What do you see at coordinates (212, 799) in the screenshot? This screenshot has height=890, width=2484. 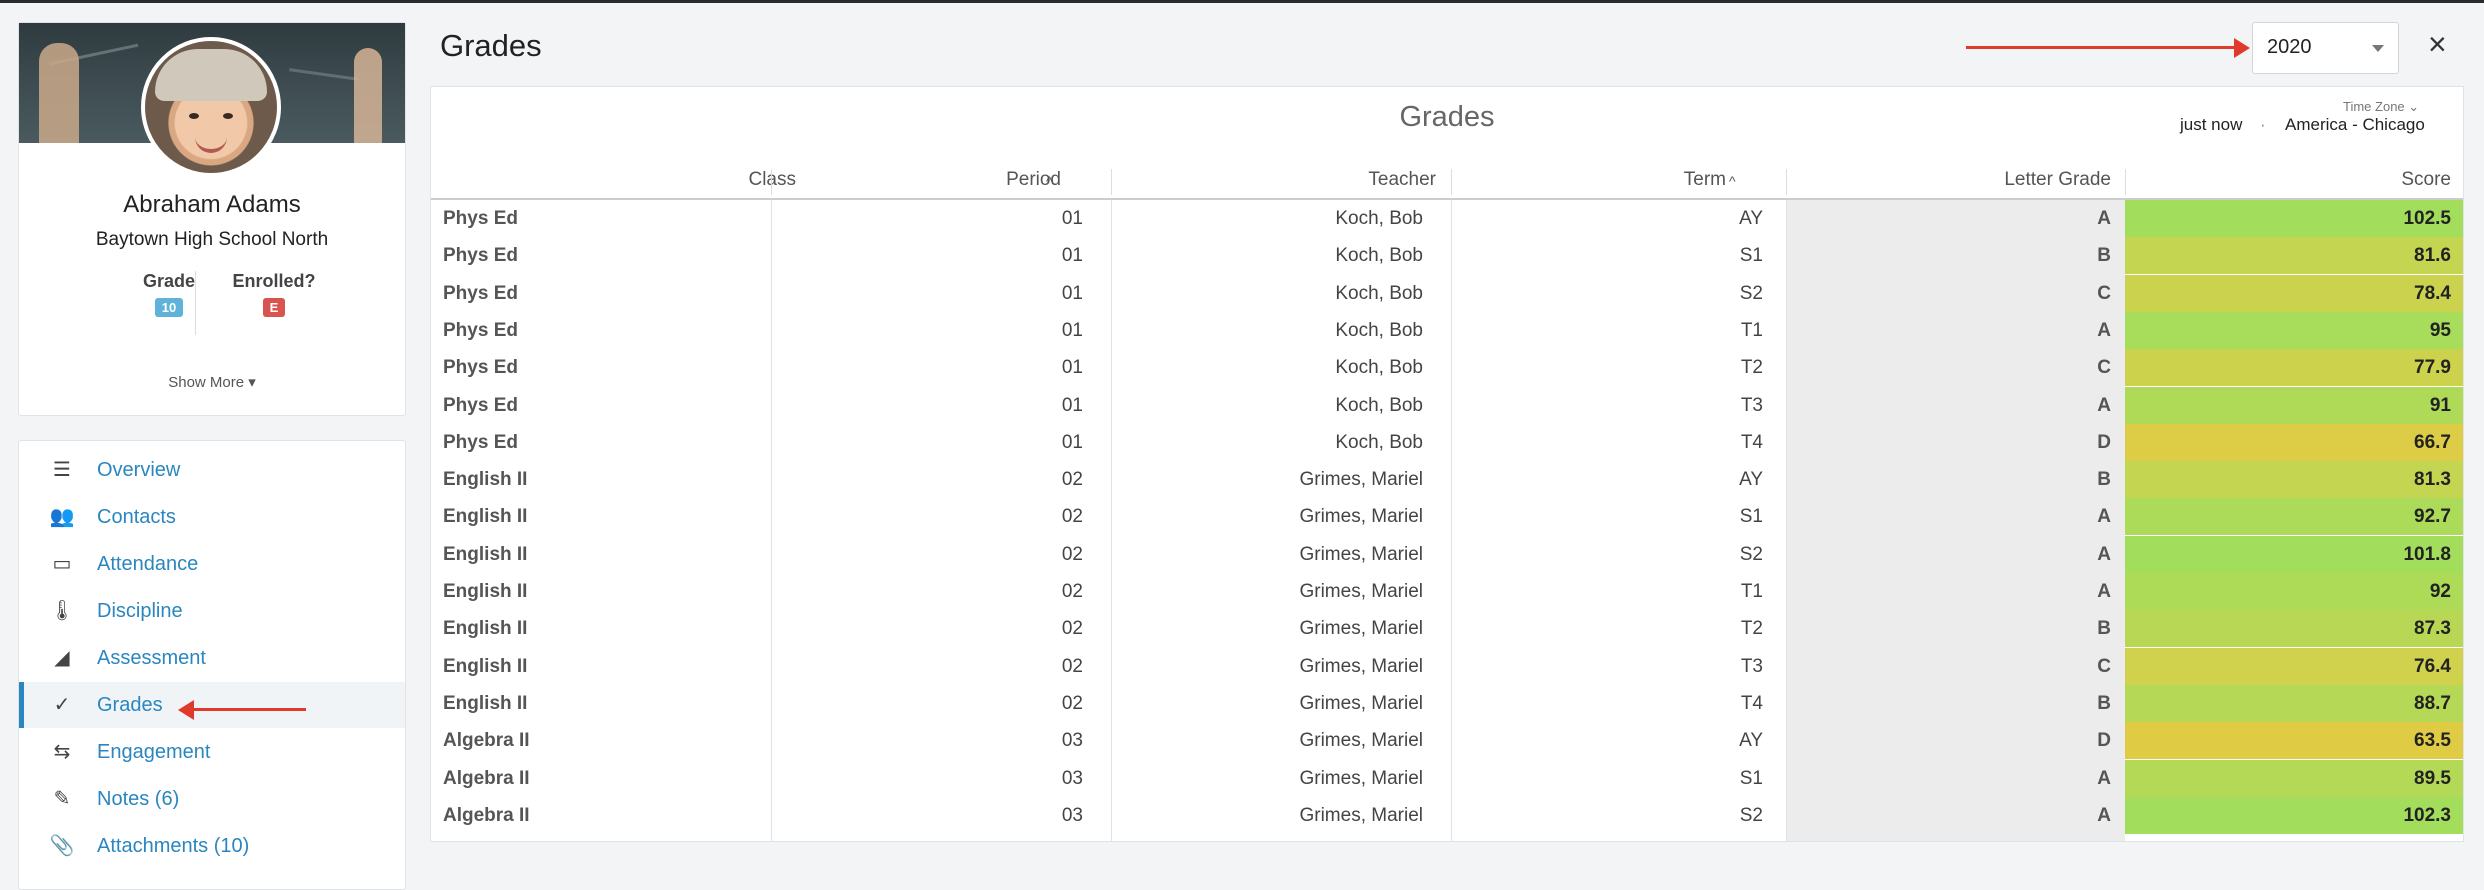 I see `sidebar-item-notes: ✎ Notes (6)` at bounding box center [212, 799].